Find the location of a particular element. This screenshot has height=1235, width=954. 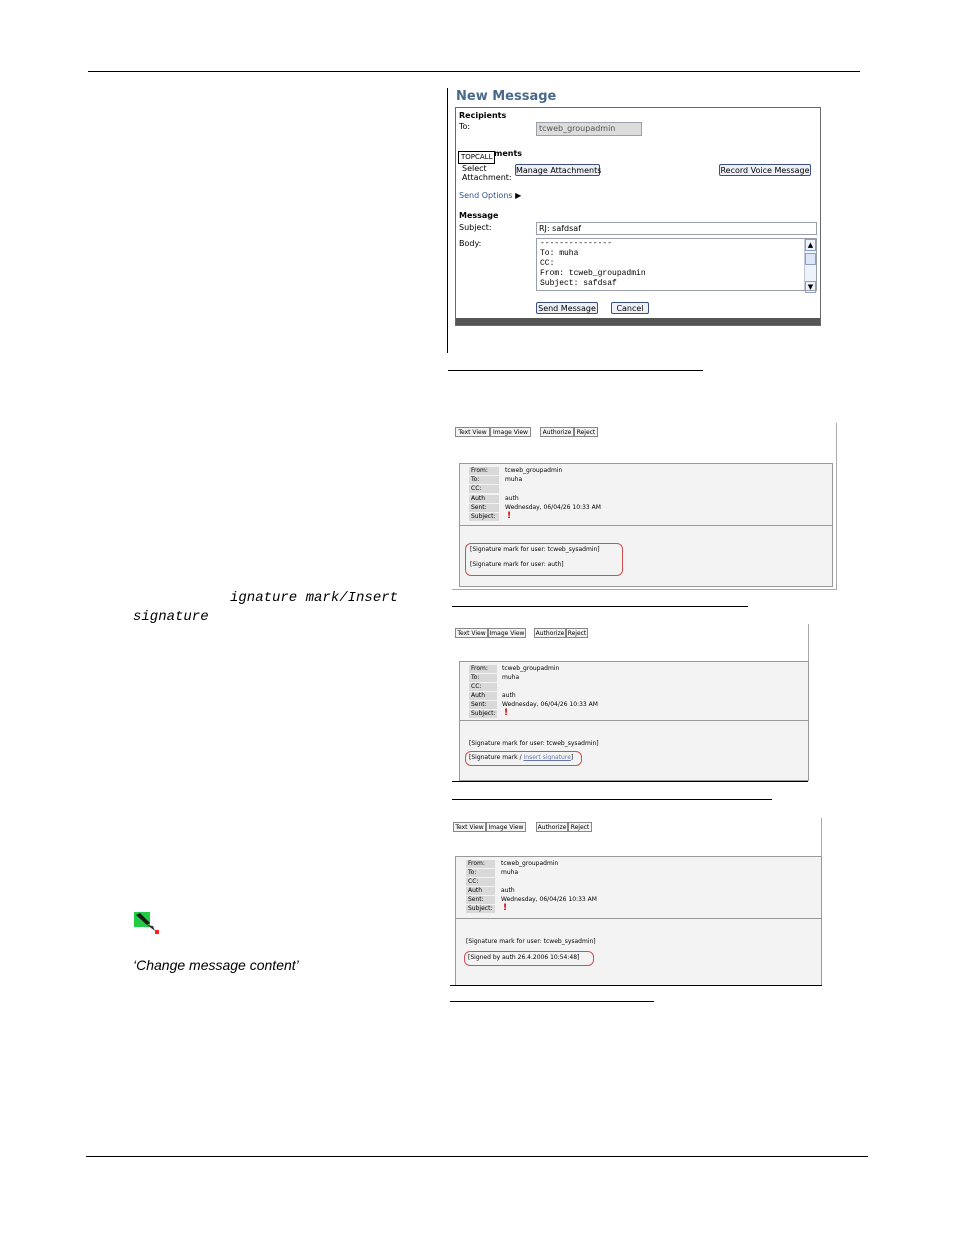

recipients-heading: Recipients is located at coordinates (483, 115).